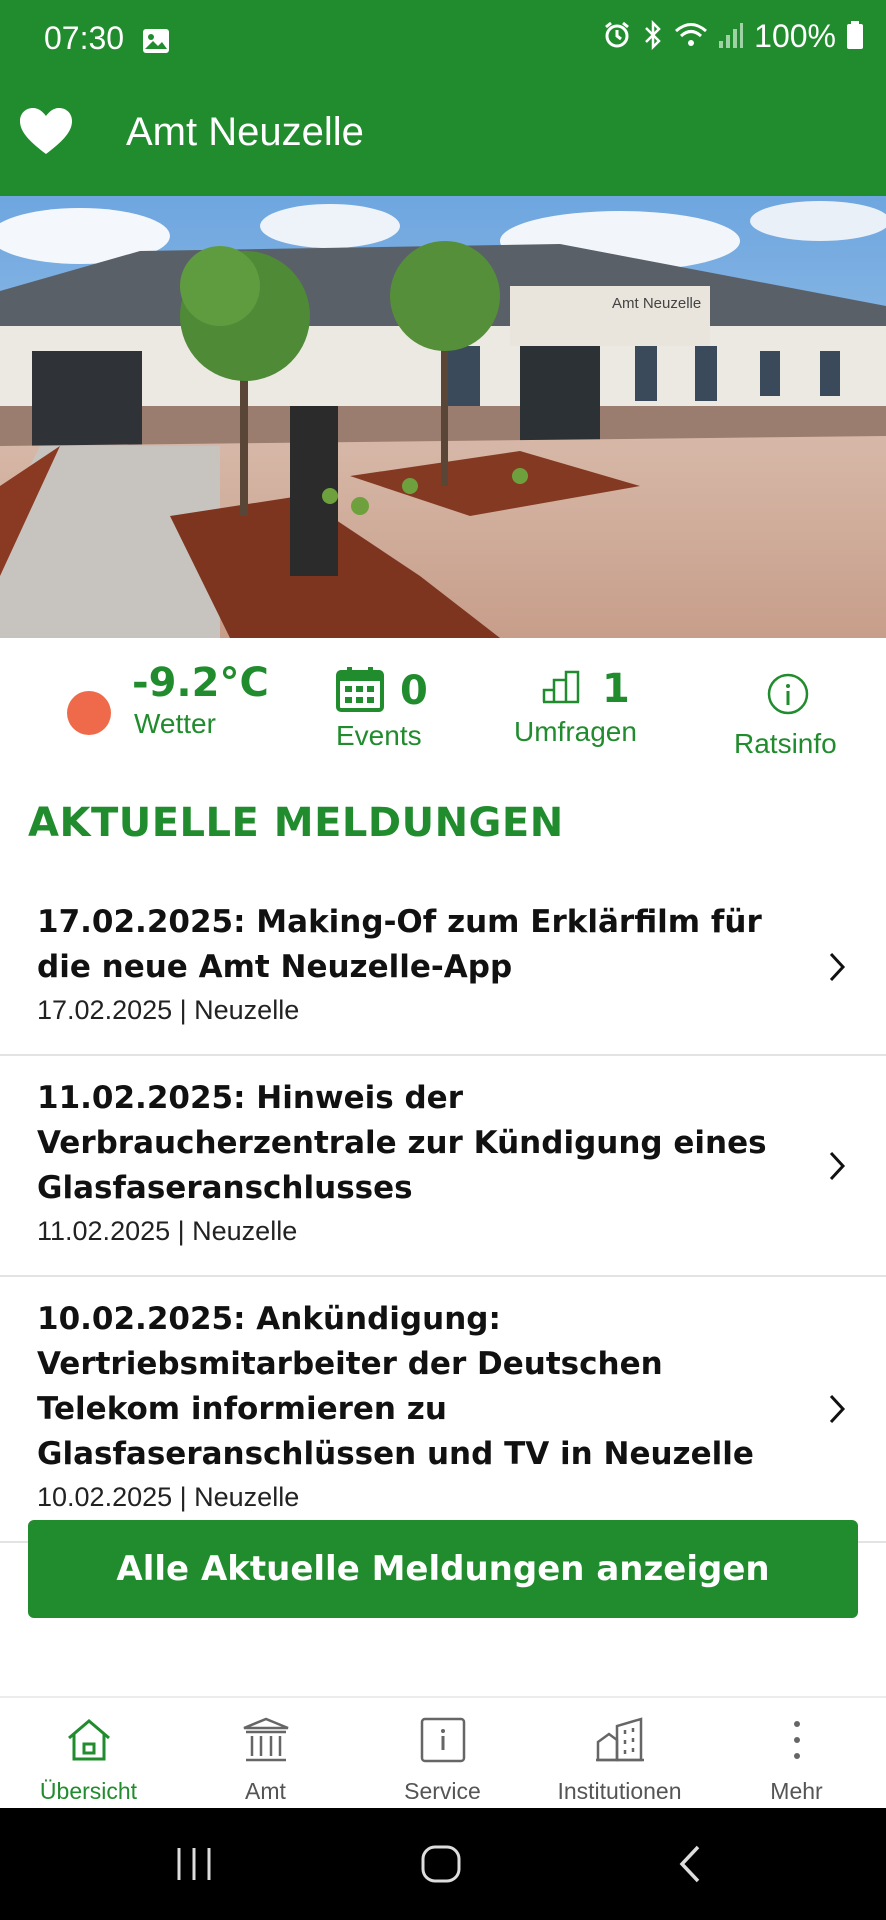 This screenshot has height=1920, width=886. What do you see at coordinates (84, 38) in the screenshot?
I see `status-time: 07:30` at bounding box center [84, 38].